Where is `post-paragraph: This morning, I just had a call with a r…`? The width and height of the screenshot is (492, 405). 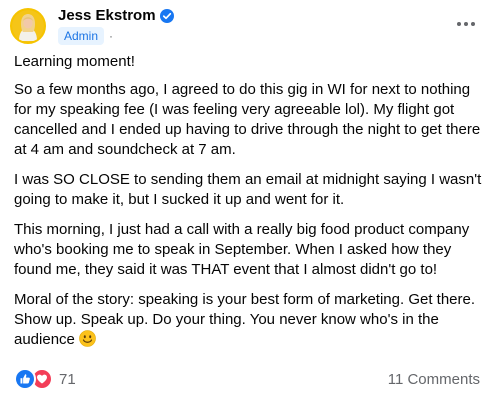
post-paragraph: This morning, I just had a call with a r… is located at coordinates (242, 249).